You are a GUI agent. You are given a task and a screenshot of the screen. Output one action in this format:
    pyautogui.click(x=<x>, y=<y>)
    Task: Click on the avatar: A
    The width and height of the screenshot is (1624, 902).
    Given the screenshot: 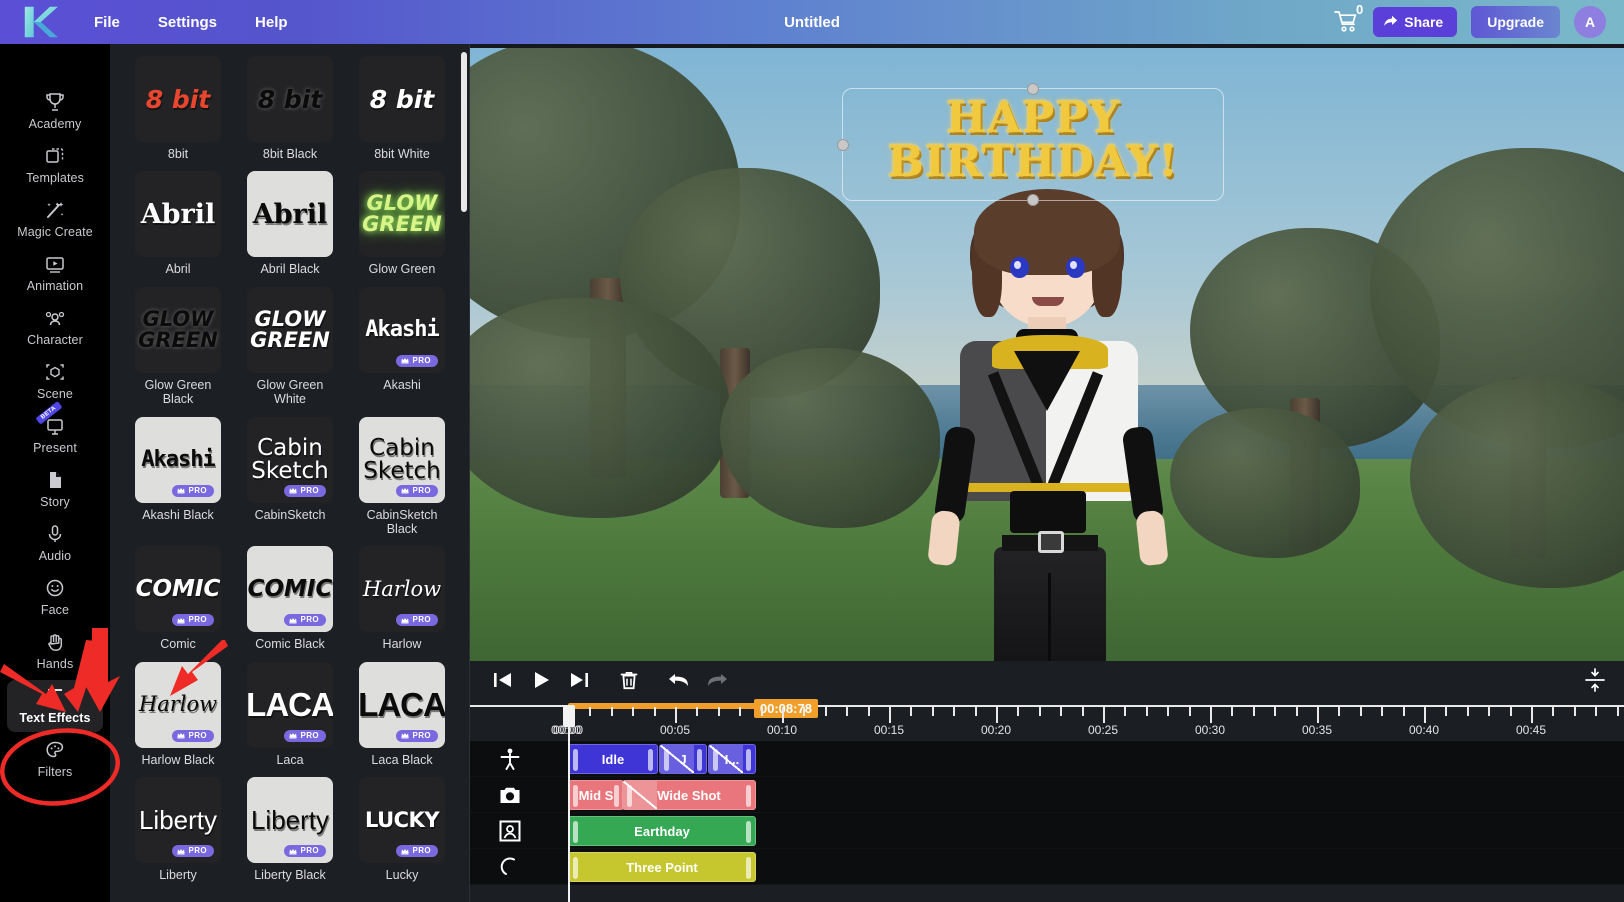 What is the action you would take?
    pyautogui.click(x=1590, y=22)
    